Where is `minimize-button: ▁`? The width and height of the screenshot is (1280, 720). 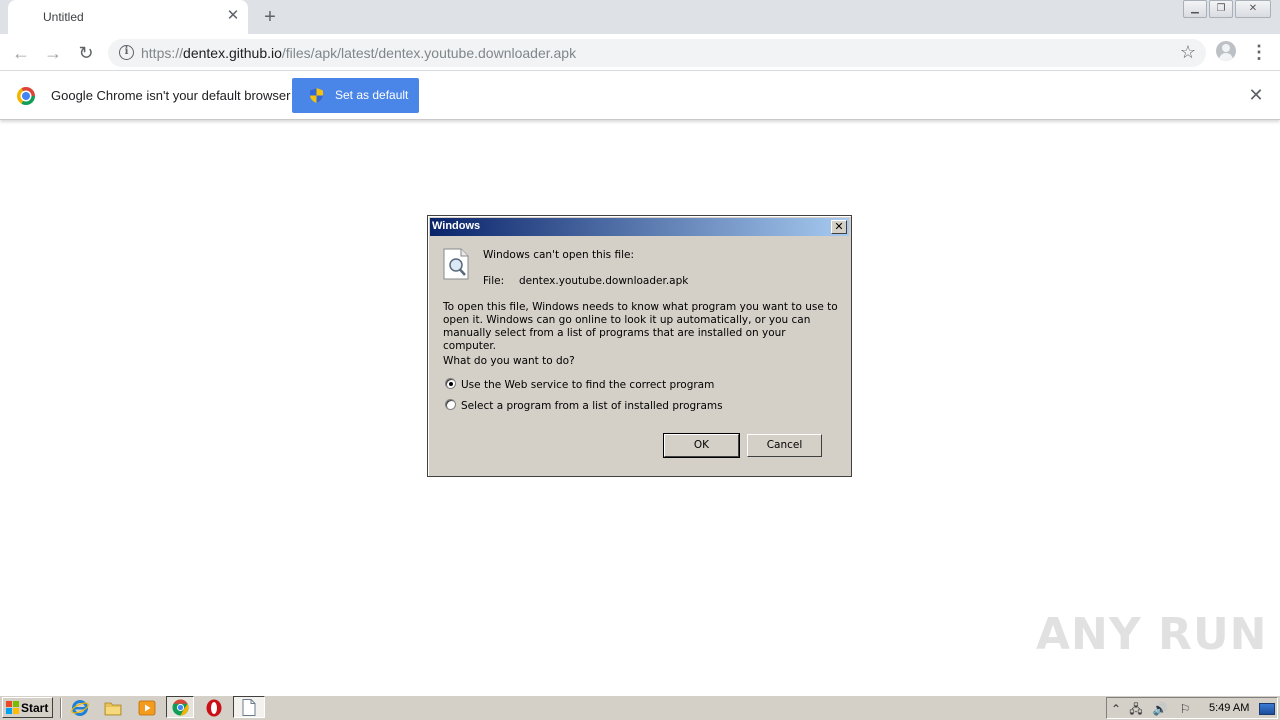 minimize-button: ▁ is located at coordinates (1195, 9).